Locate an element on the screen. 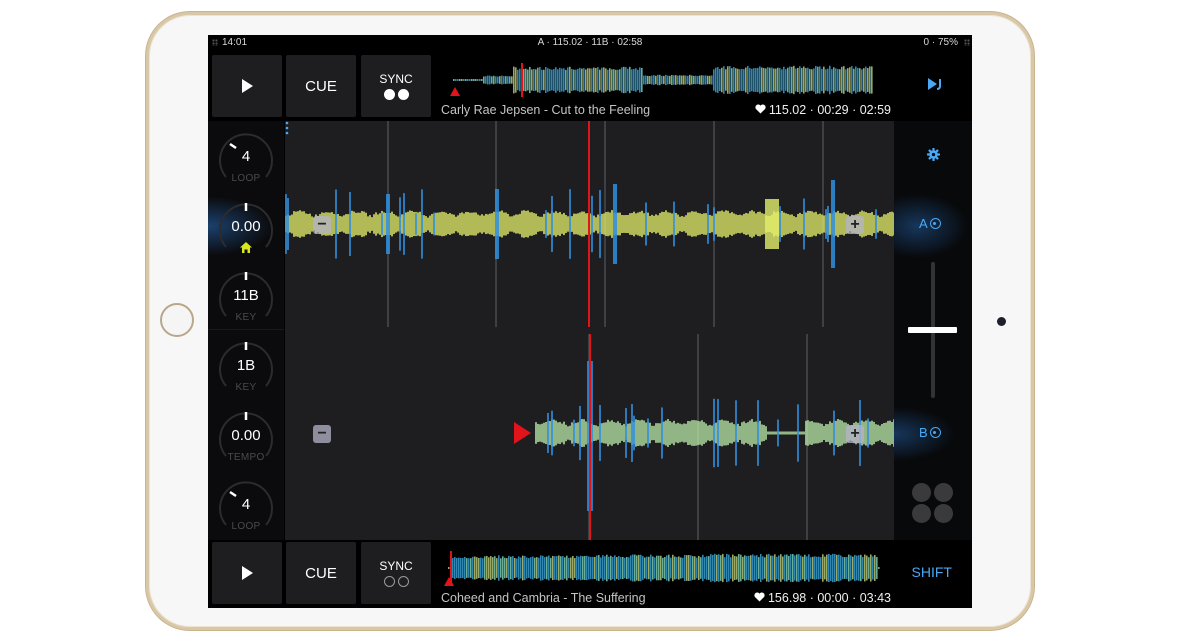  deck-a-zoom-in-button: + is located at coordinates (855, 225).